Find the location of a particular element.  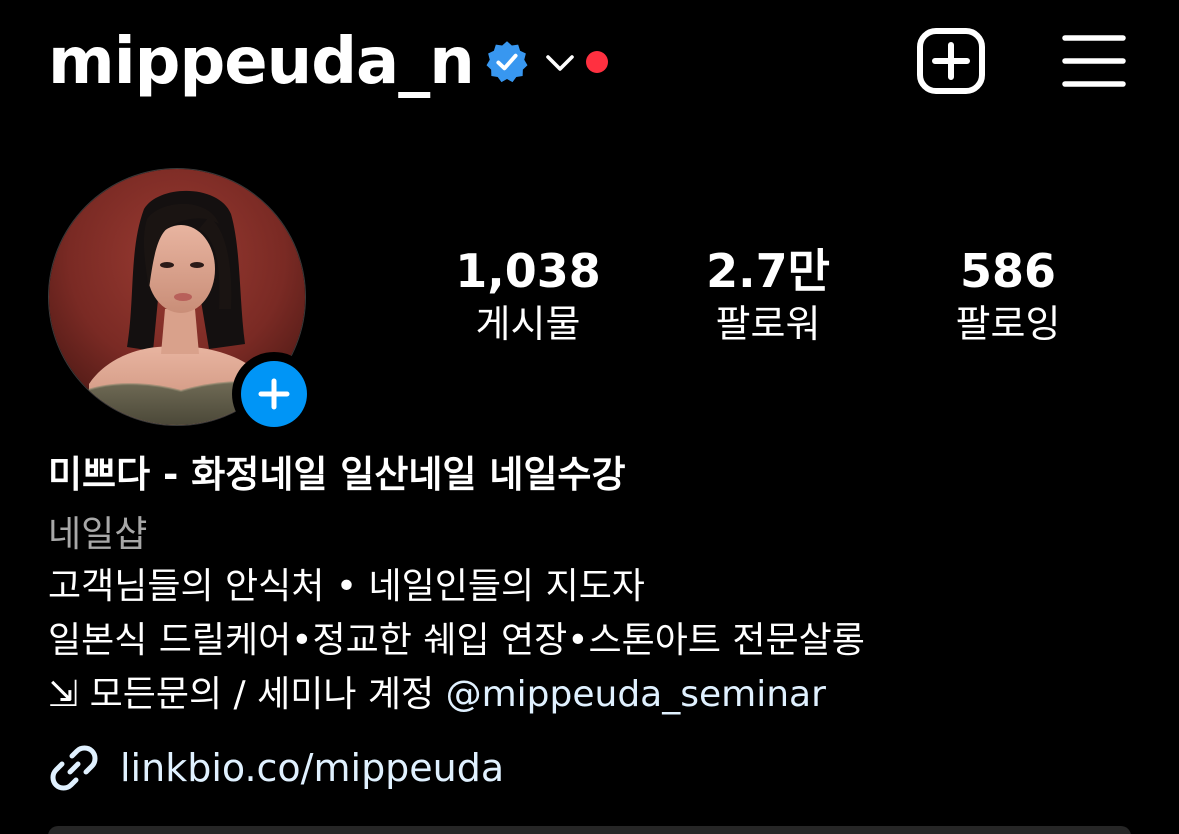

bio-line-1: 고객님들의 안식처 • 네일인들의 지도자 is located at coordinates (346, 586).